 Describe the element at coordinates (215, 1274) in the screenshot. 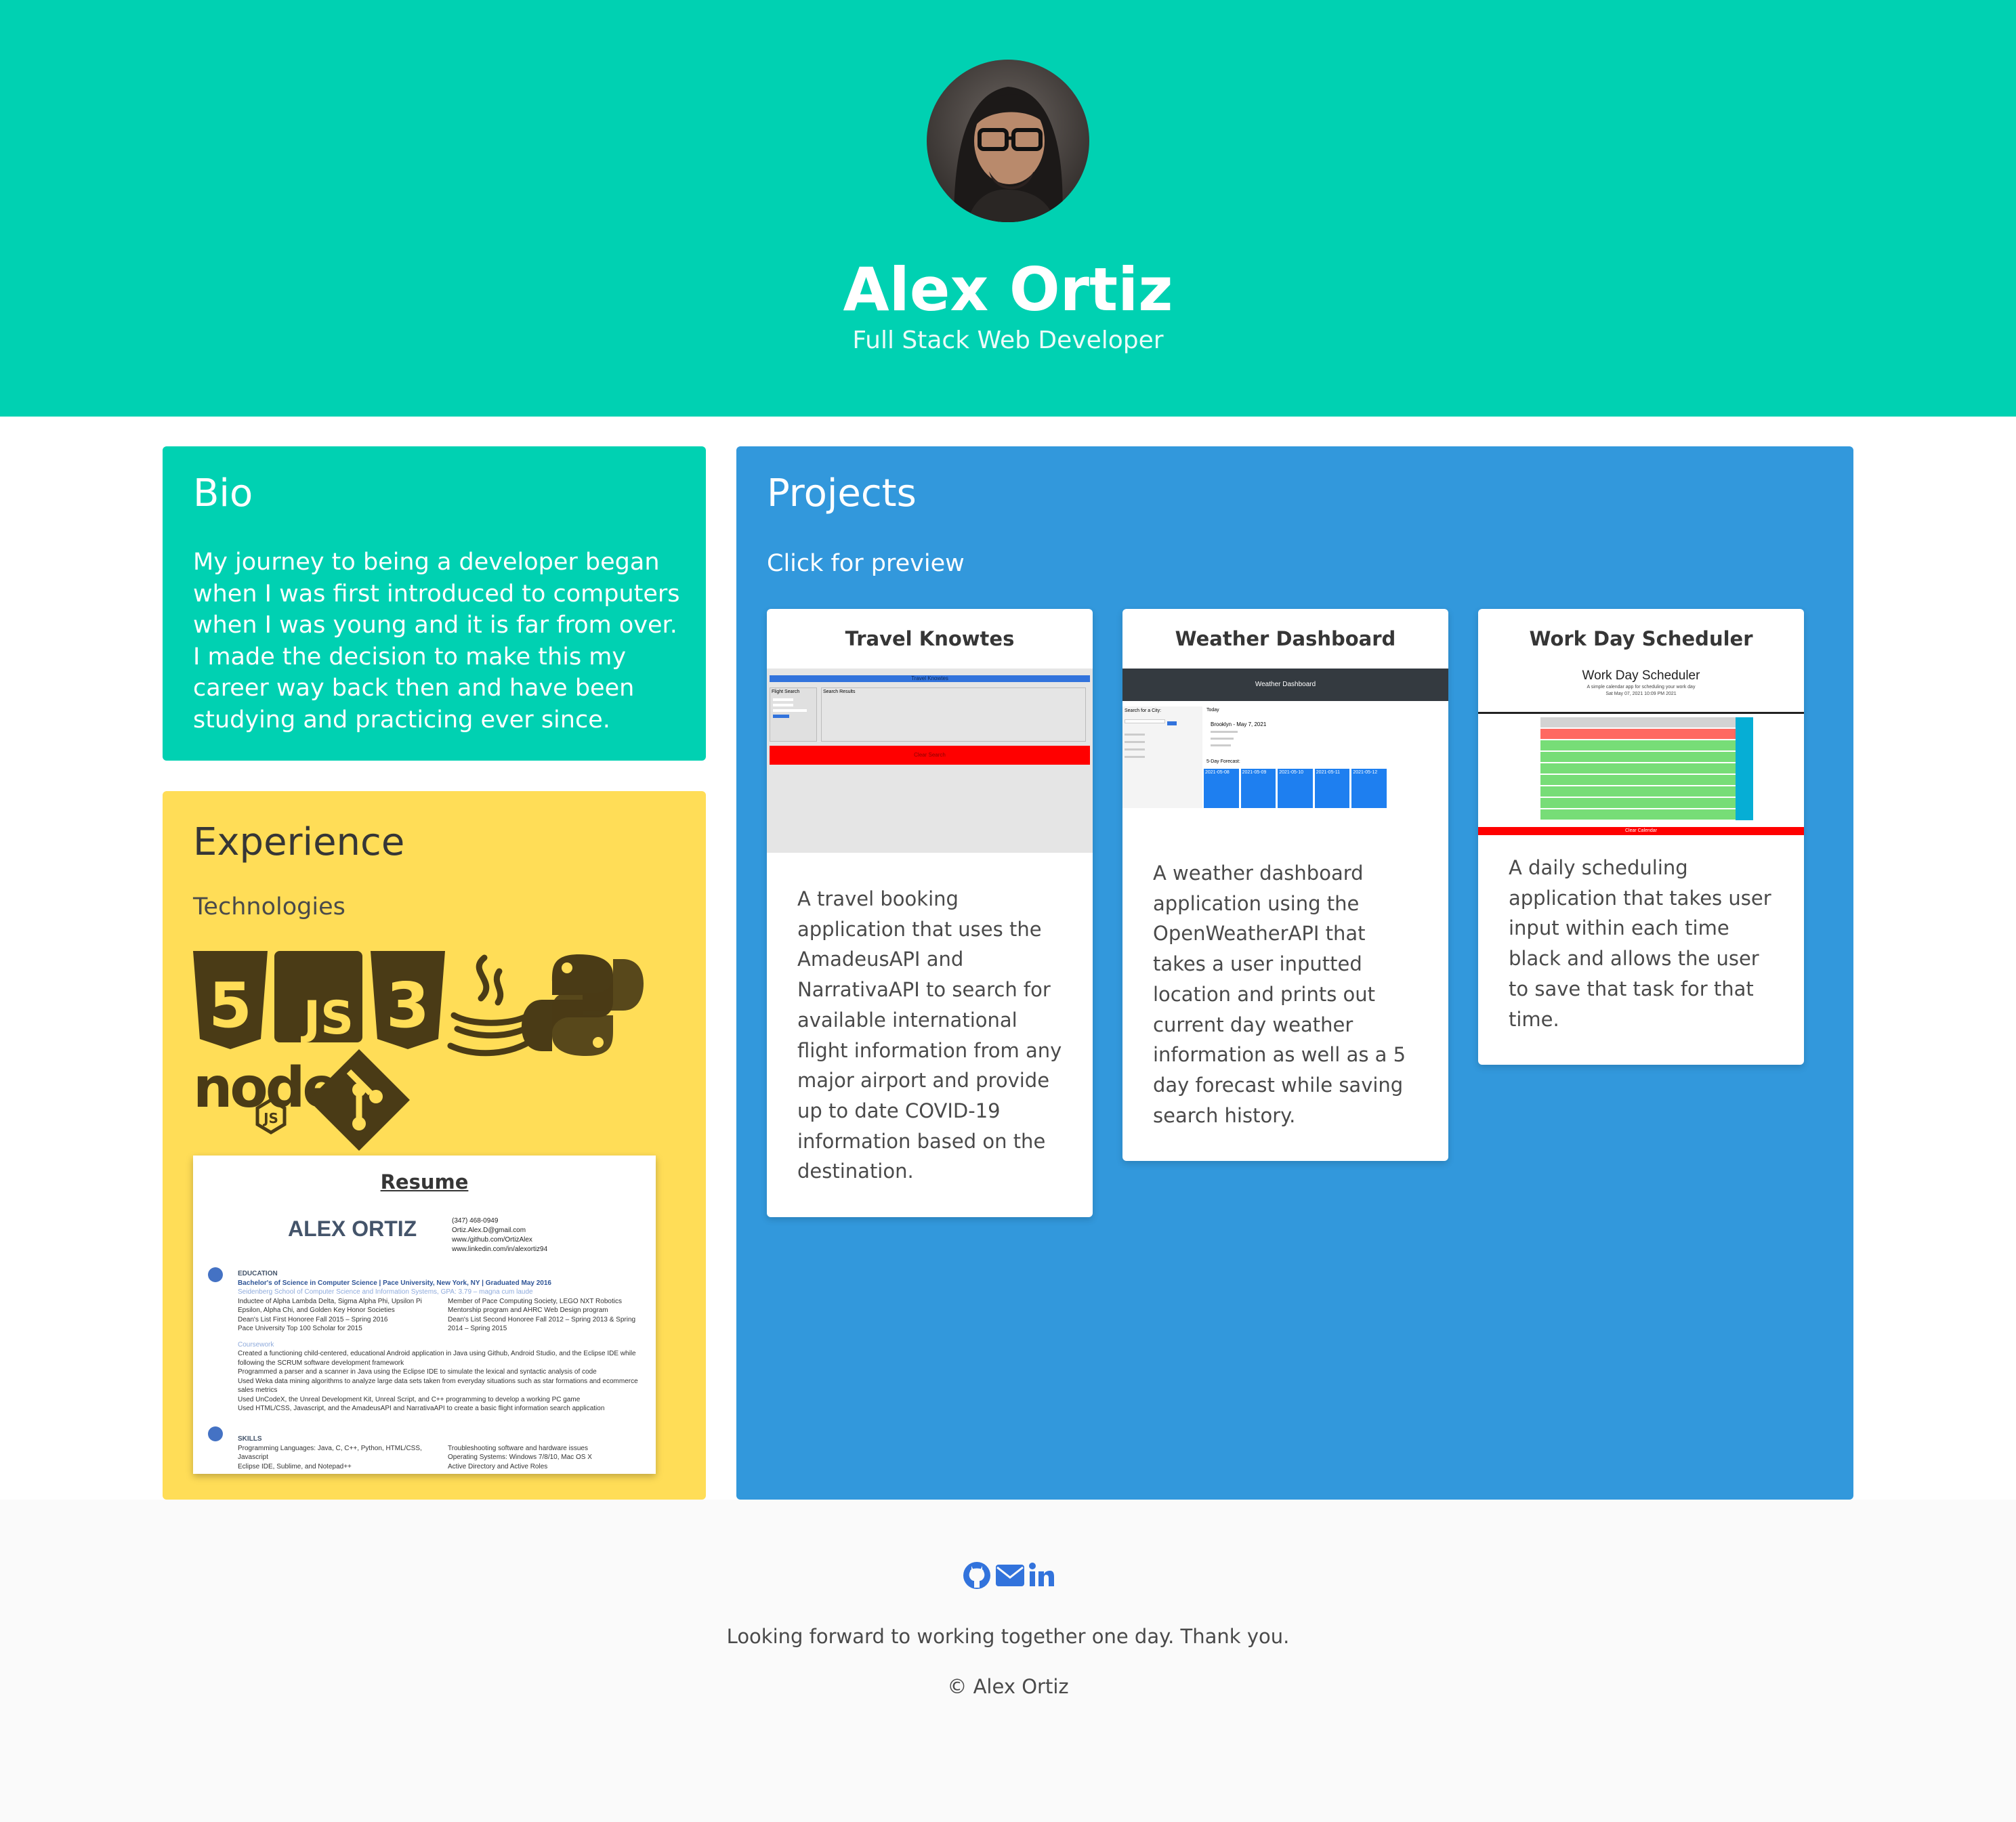

I see `education-icon` at that location.